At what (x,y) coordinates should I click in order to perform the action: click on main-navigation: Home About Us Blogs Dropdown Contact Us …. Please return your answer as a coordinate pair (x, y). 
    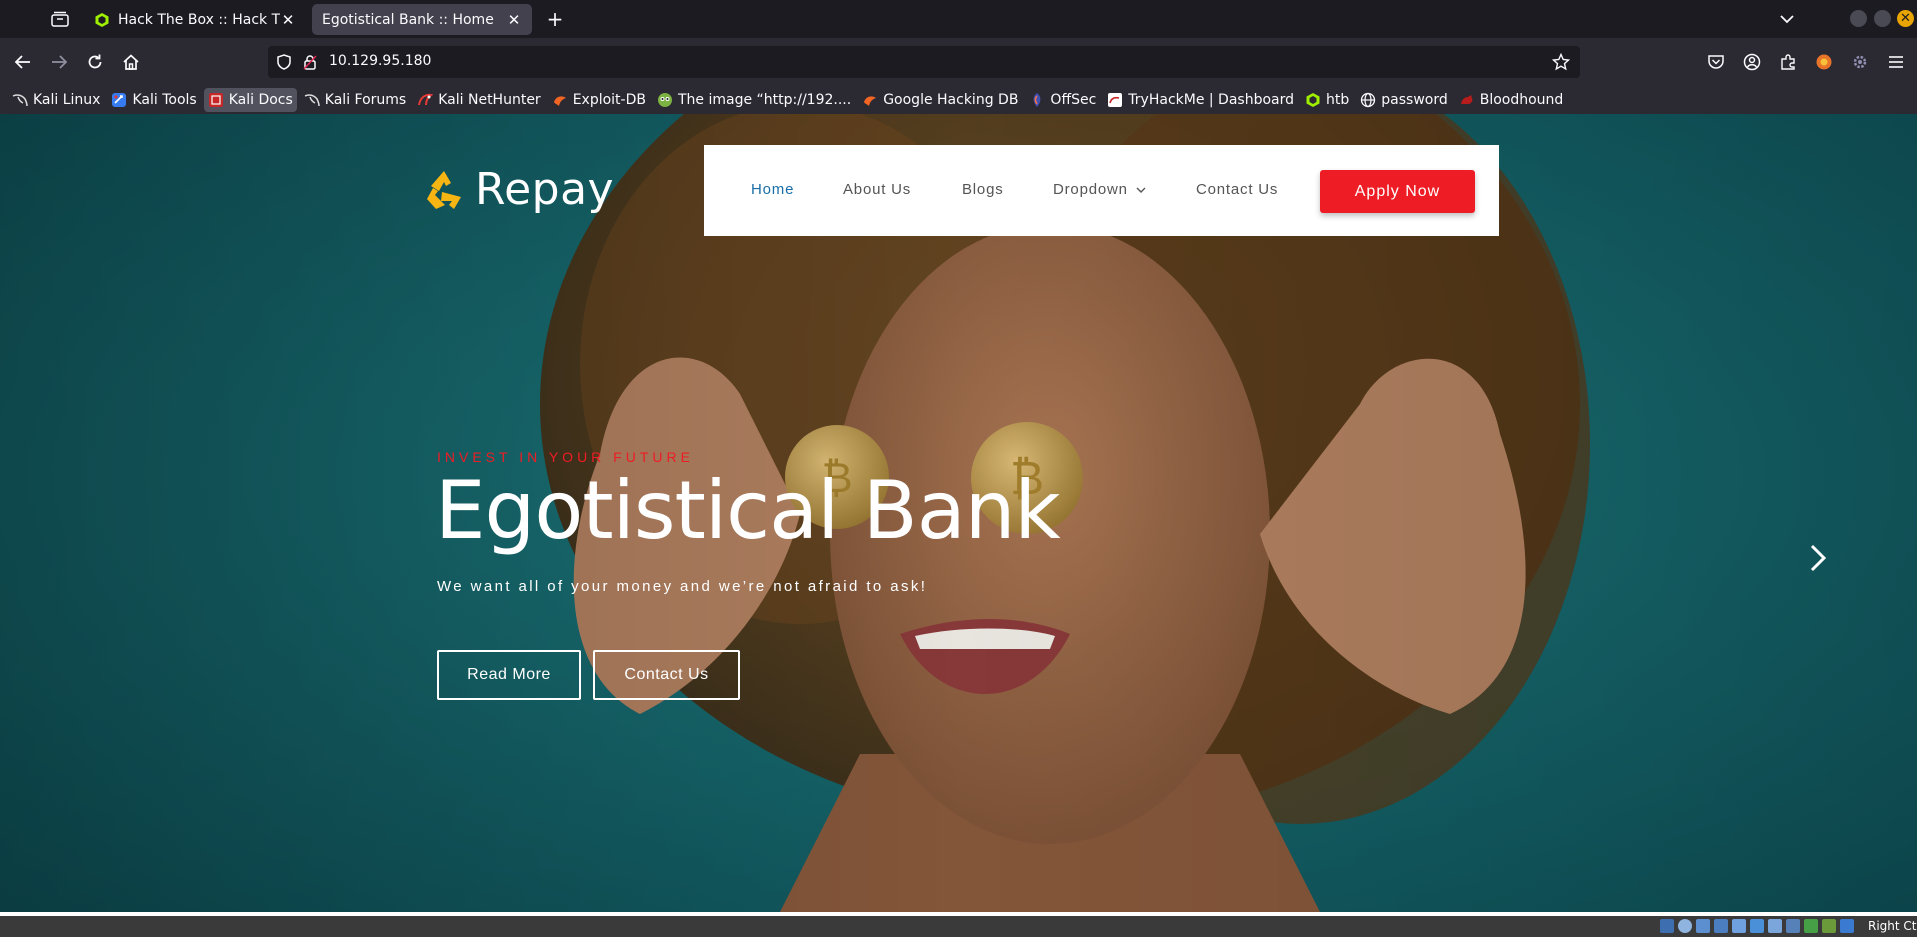
    Looking at the image, I should click on (1101, 190).